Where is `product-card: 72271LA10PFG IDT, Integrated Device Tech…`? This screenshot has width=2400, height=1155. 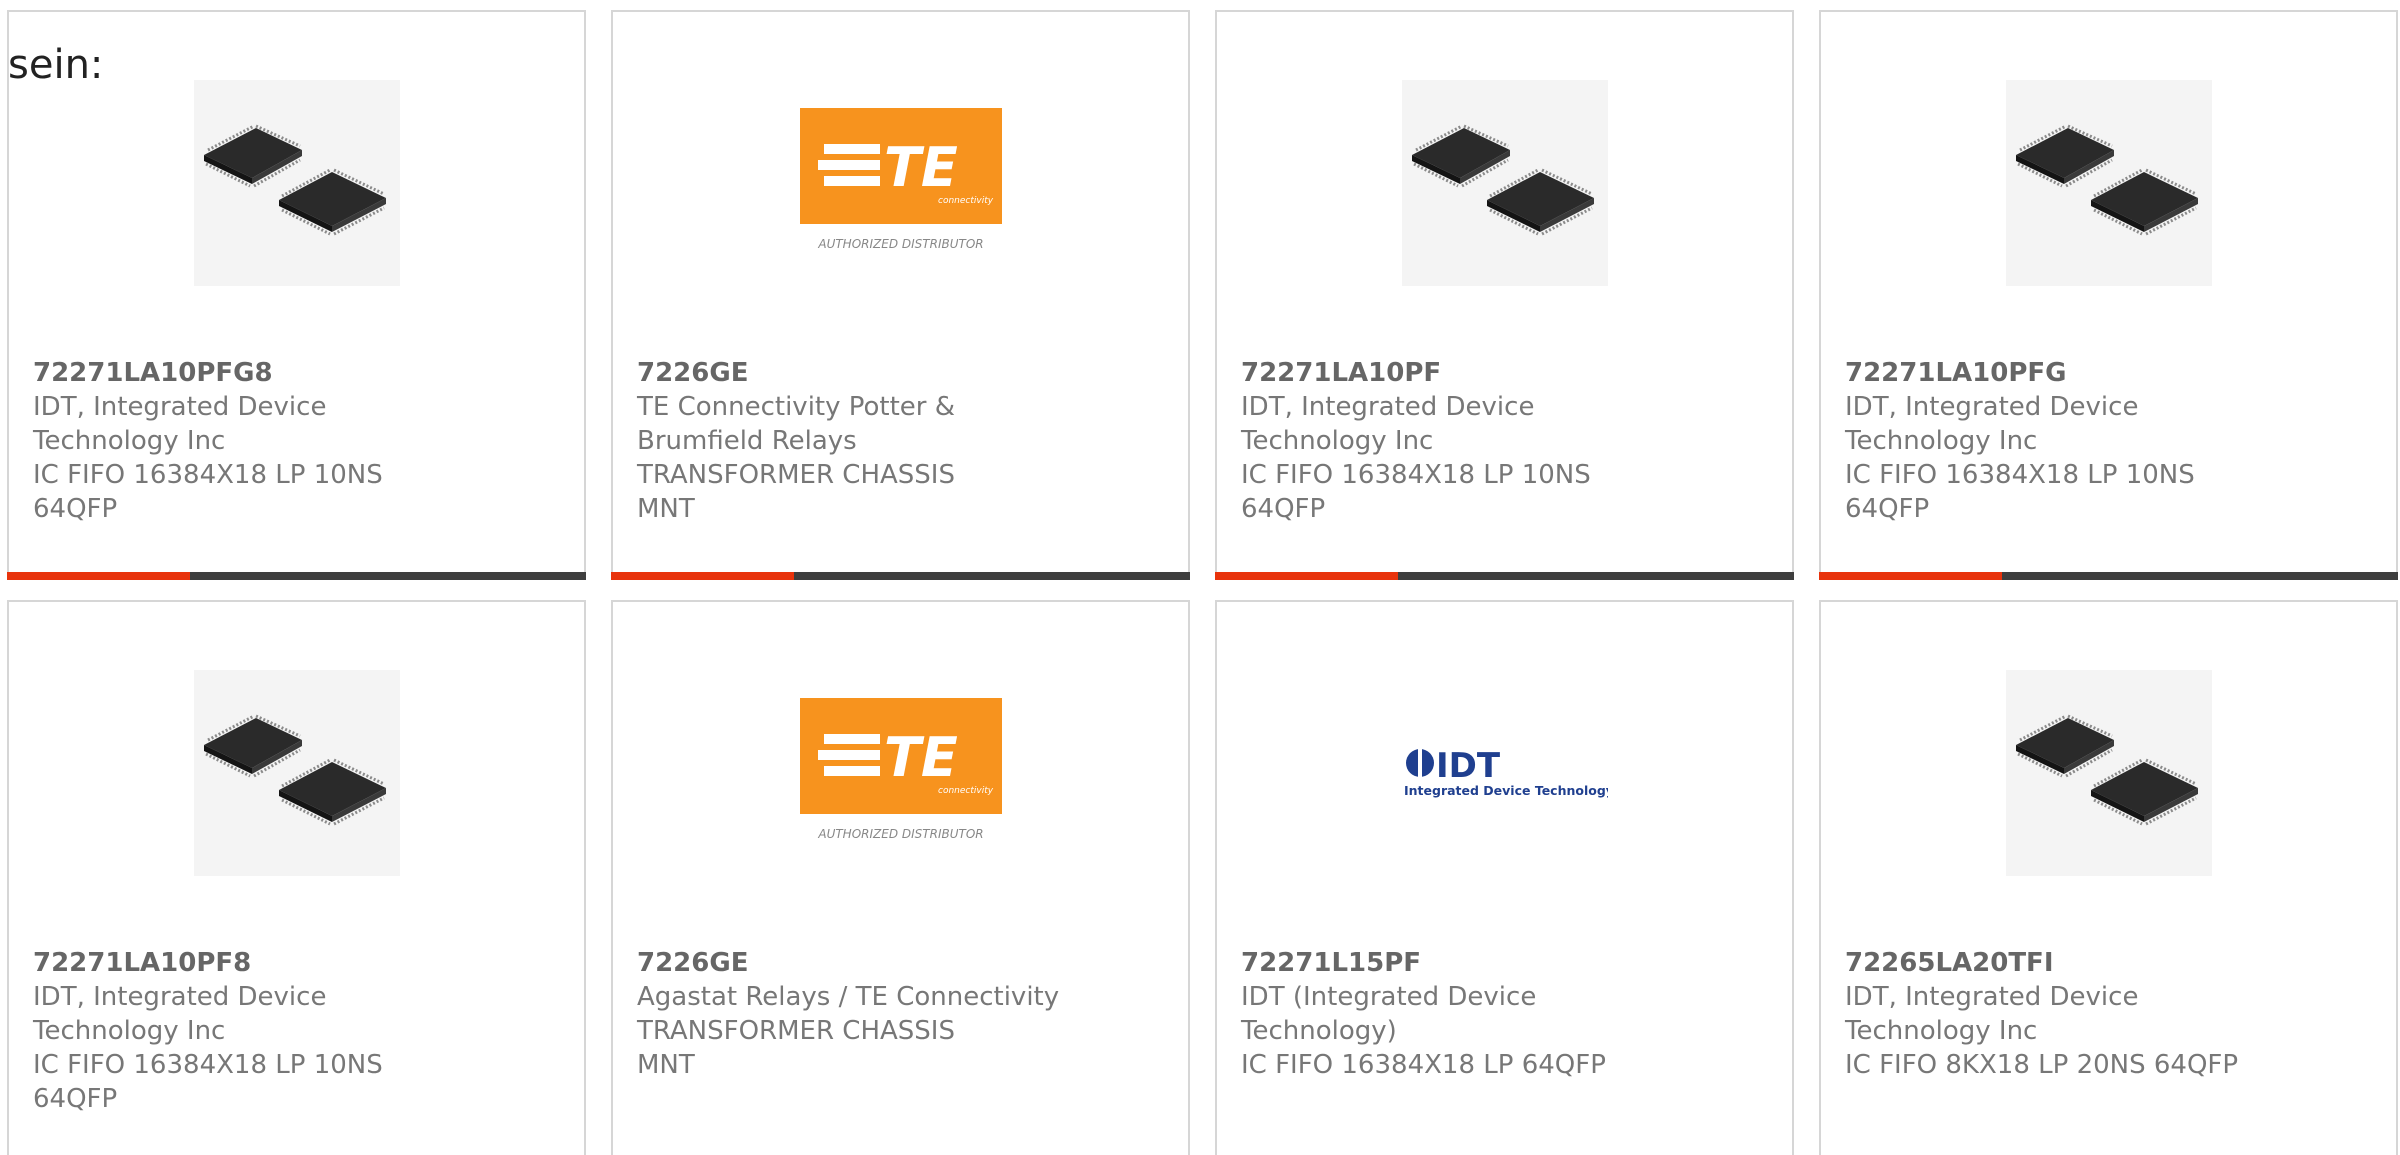 product-card: 72271LA10PFG IDT, Integrated Device Tech… is located at coordinates (2108, 295).